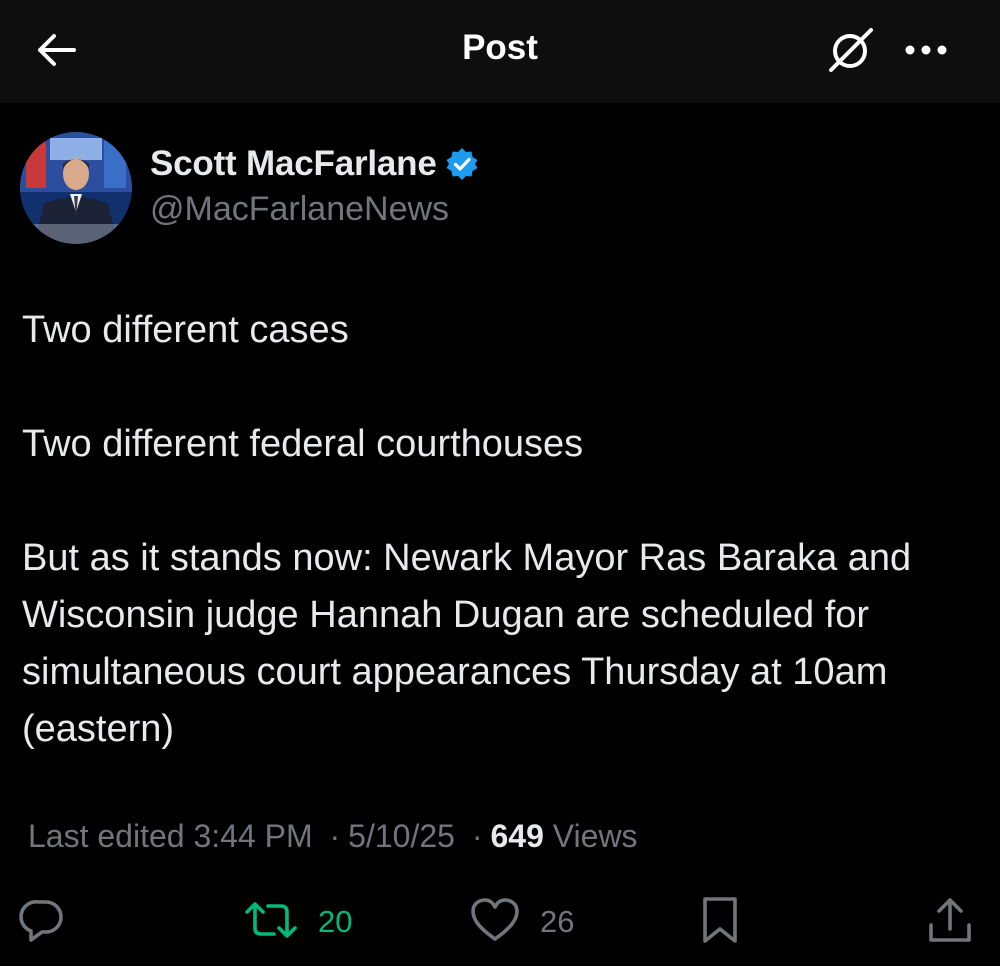 This screenshot has width=1000, height=966. I want to click on back-button, so click(56, 52).